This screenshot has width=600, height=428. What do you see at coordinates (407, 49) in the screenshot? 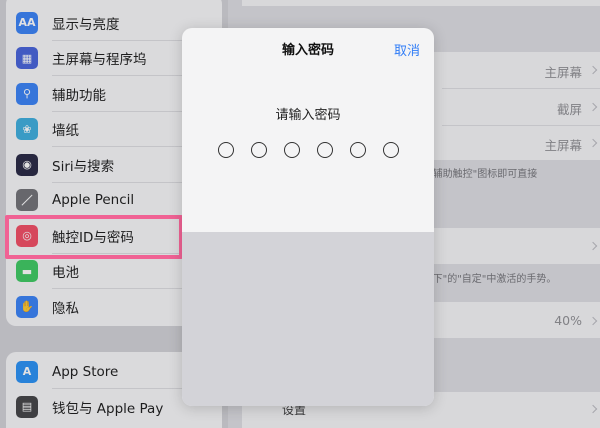
I see `cancel-button: 取消` at bounding box center [407, 49].